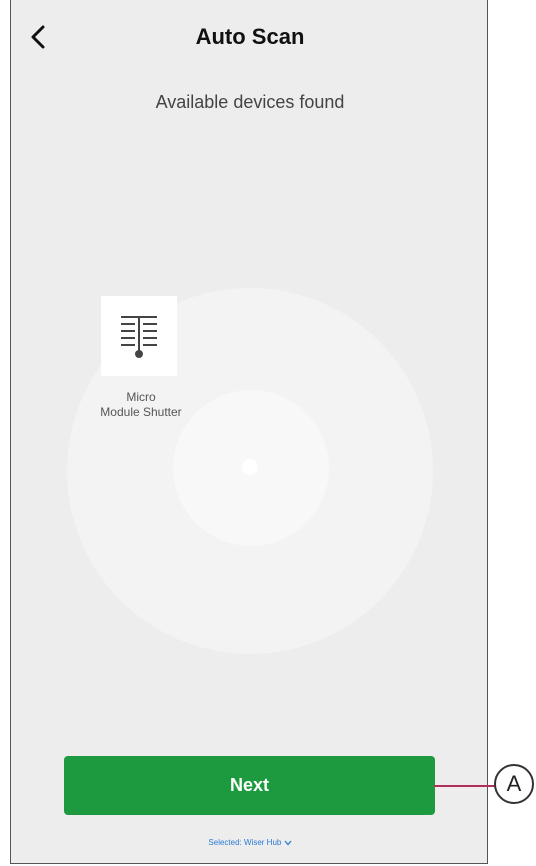 The image size is (536, 866). What do you see at coordinates (288, 843) in the screenshot?
I see `chevron-down-icon` at bounding box center [288, 843].